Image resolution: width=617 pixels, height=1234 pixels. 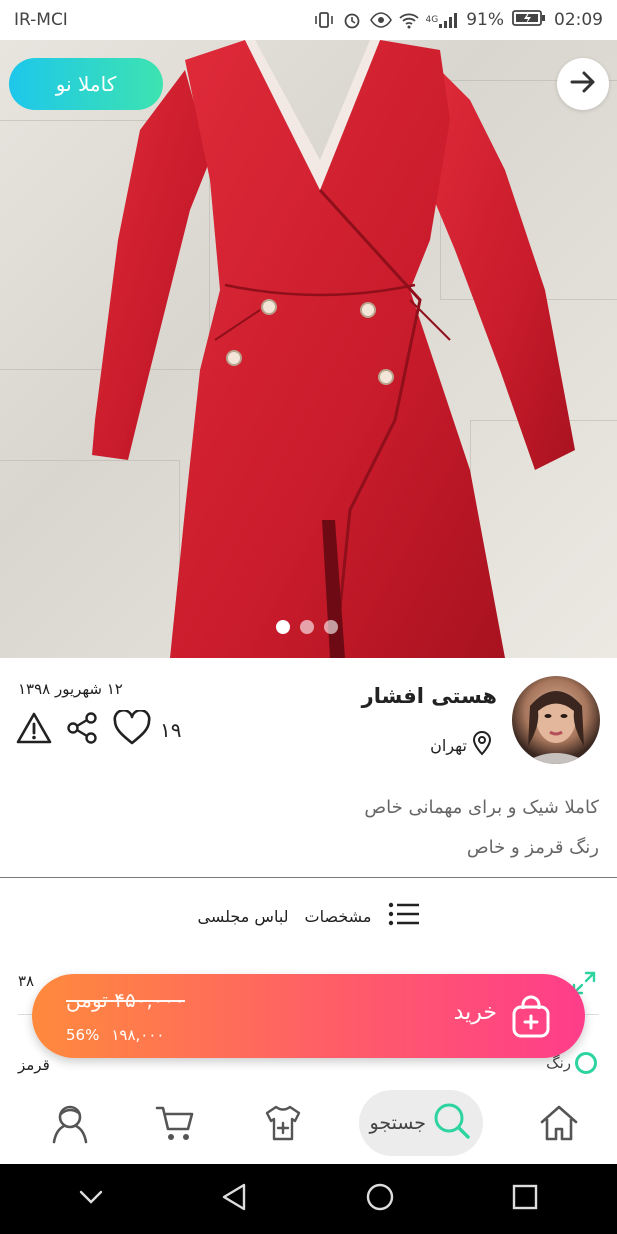 I want to click on category-link: لباس مجلسی, so click(x=243, y=916).